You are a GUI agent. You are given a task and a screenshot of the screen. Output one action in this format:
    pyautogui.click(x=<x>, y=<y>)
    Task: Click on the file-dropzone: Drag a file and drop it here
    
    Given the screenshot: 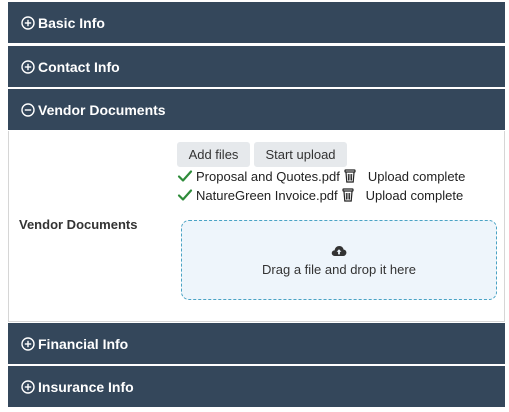 What is the action you would take?
    pyautogui.click(x=339, y=260)
    